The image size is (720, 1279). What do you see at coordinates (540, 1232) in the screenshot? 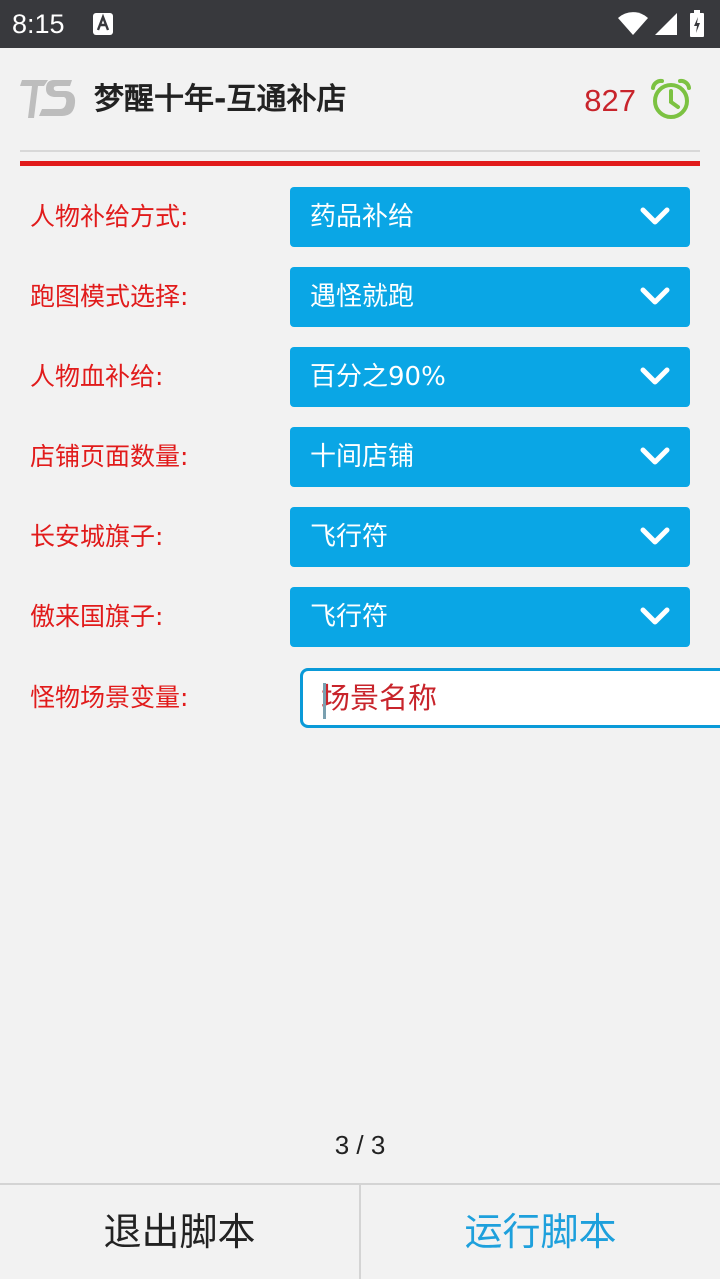
I see `run-script-button: 运行脚本` at bounding box center [540, 1232].